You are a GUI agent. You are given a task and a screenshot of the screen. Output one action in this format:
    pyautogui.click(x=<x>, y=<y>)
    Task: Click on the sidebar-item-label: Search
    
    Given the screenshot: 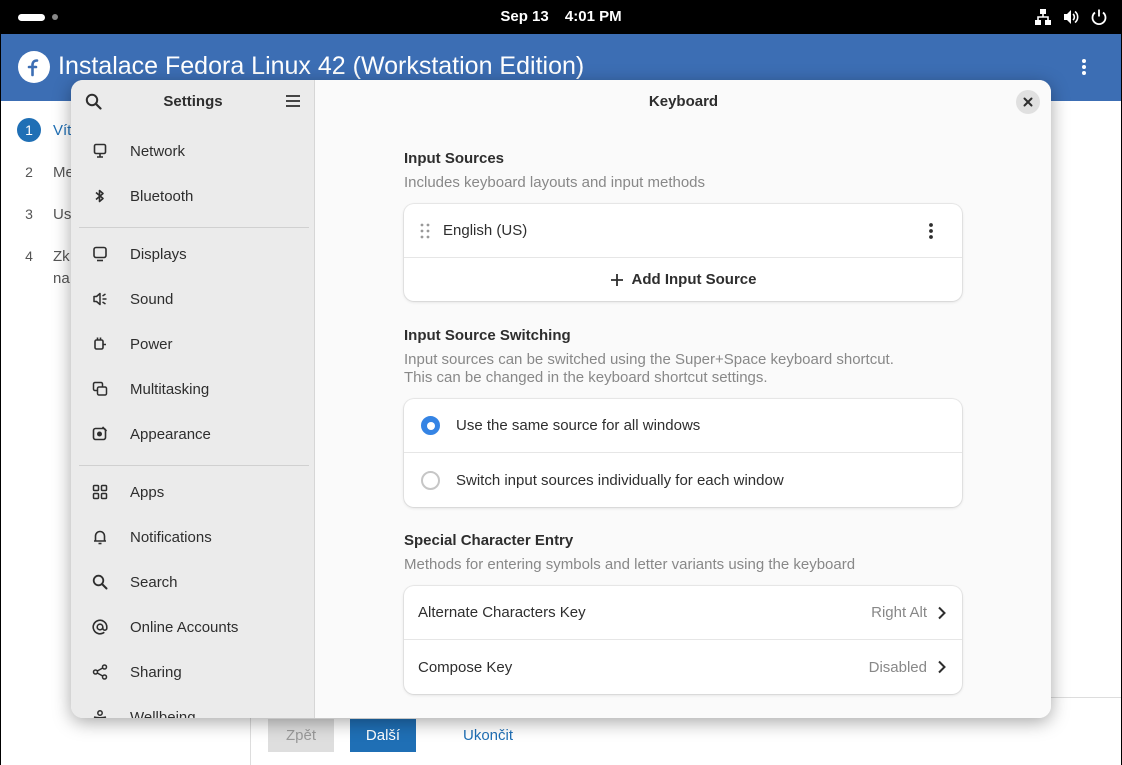 What is the action you would take?
    pyautogui.click(x=154, y=582)
    